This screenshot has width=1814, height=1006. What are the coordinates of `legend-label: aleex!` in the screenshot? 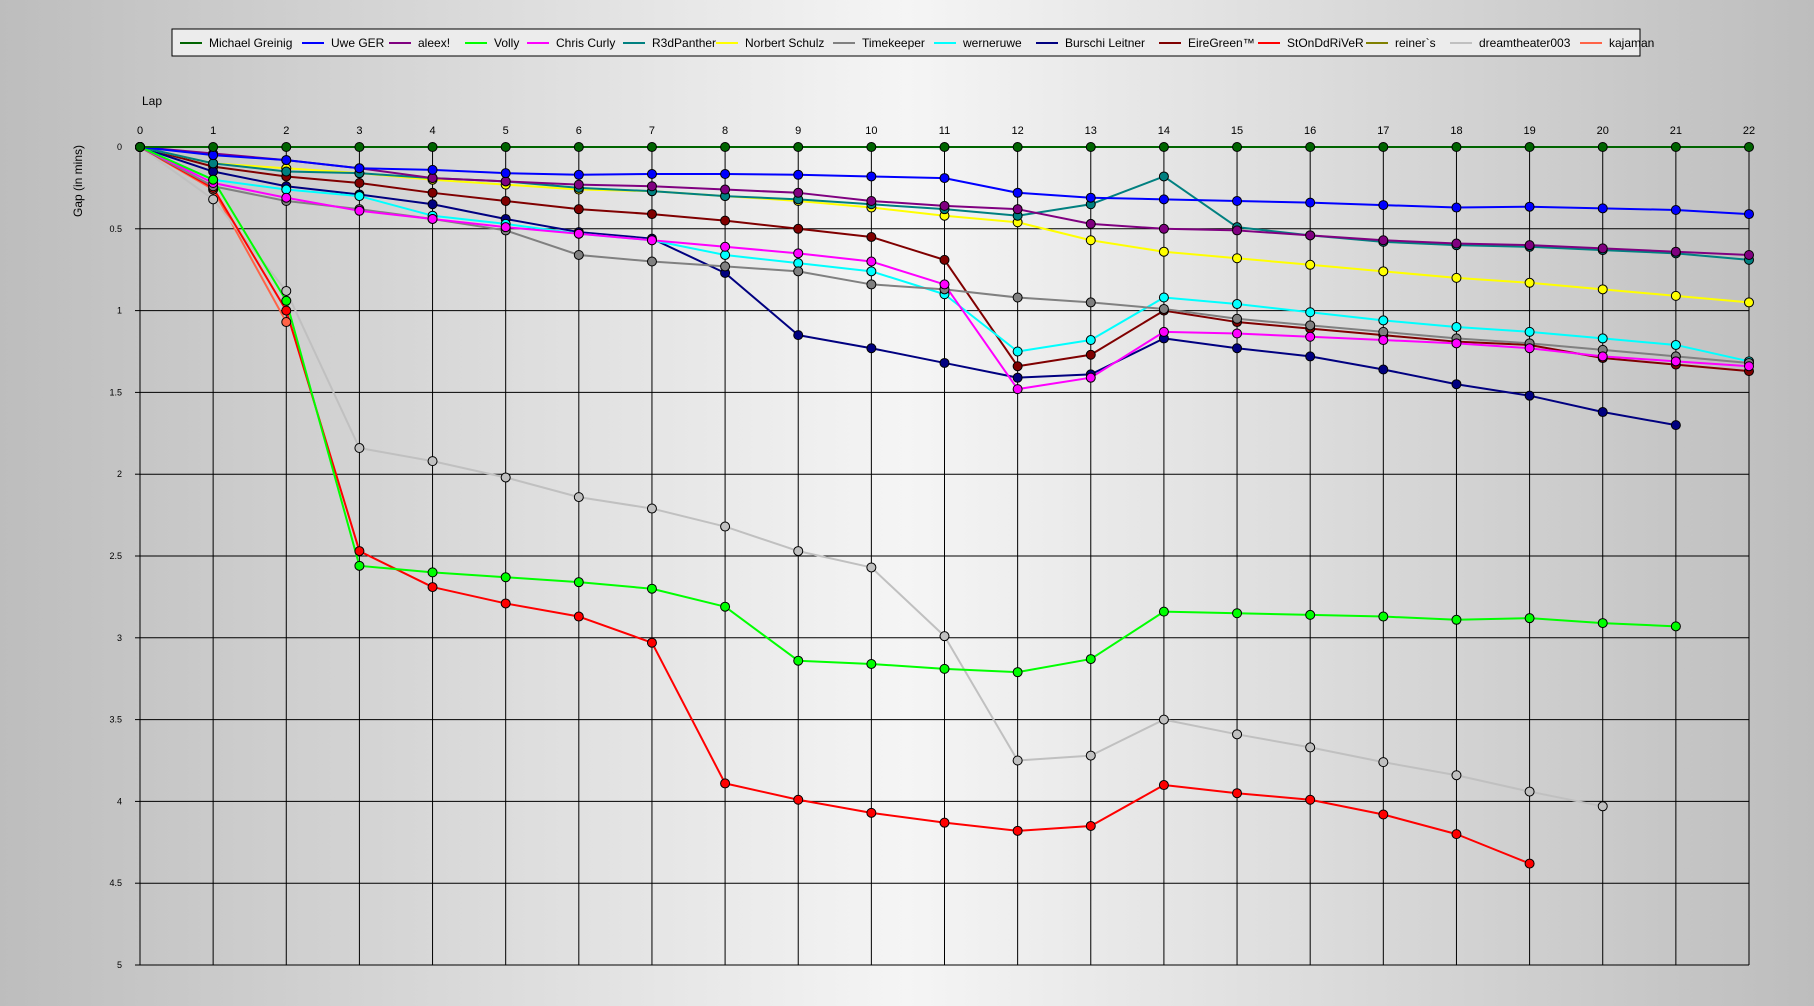 It's located at (434, 43).